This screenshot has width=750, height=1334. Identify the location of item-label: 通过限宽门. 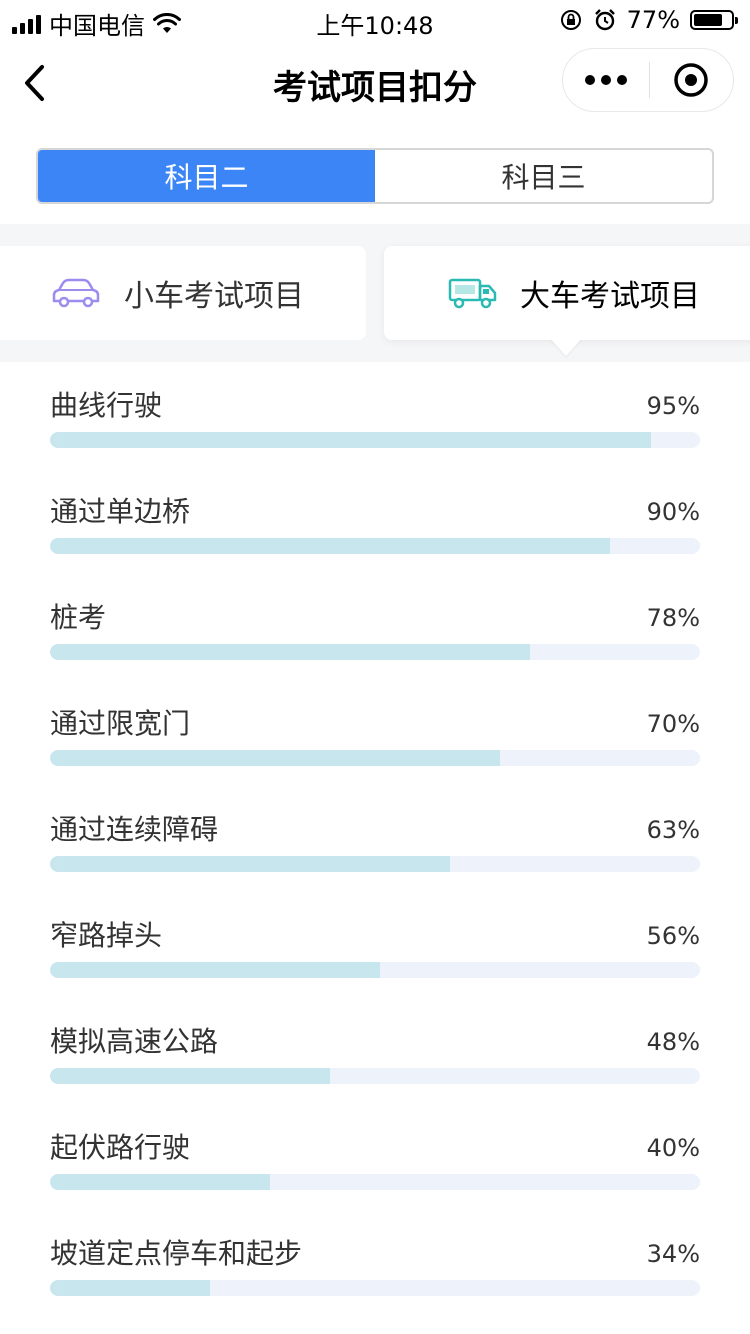
(120, 723).